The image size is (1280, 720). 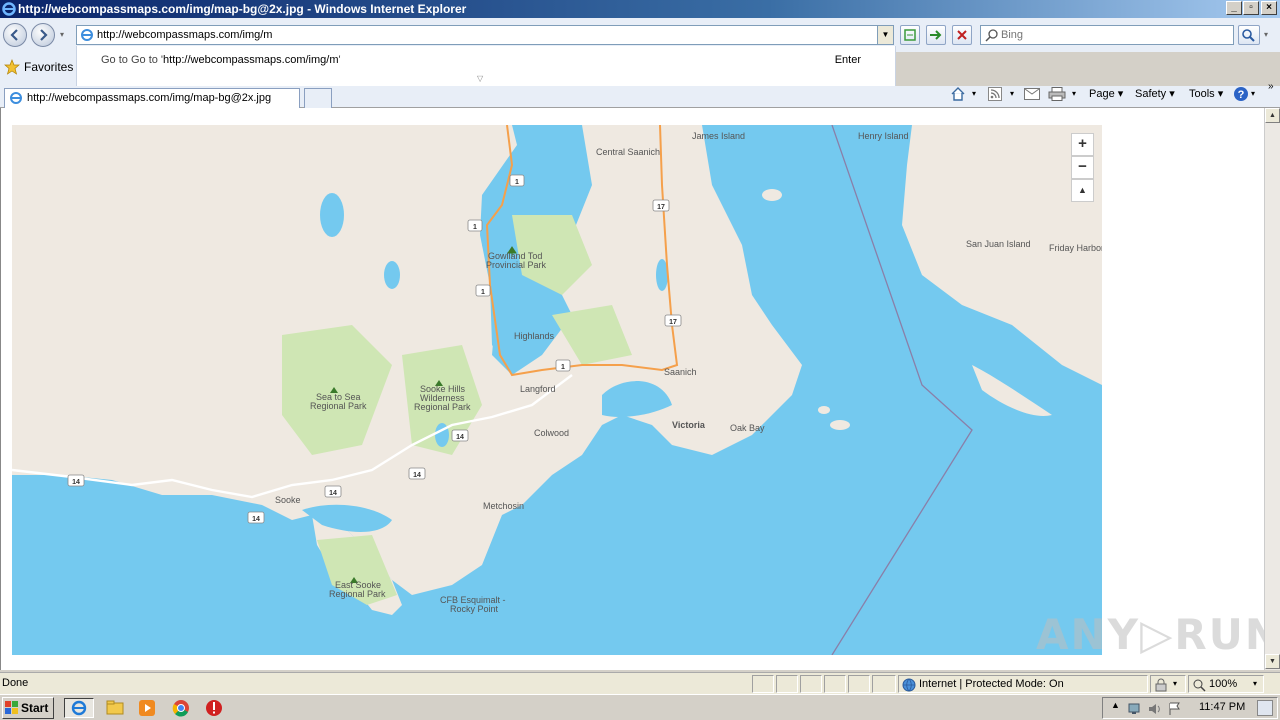 What do you see at coordinates (1074, 94) in the screenshot?
I see `print-dropdown-icon: ▾` at bounding box center [1074, 94].